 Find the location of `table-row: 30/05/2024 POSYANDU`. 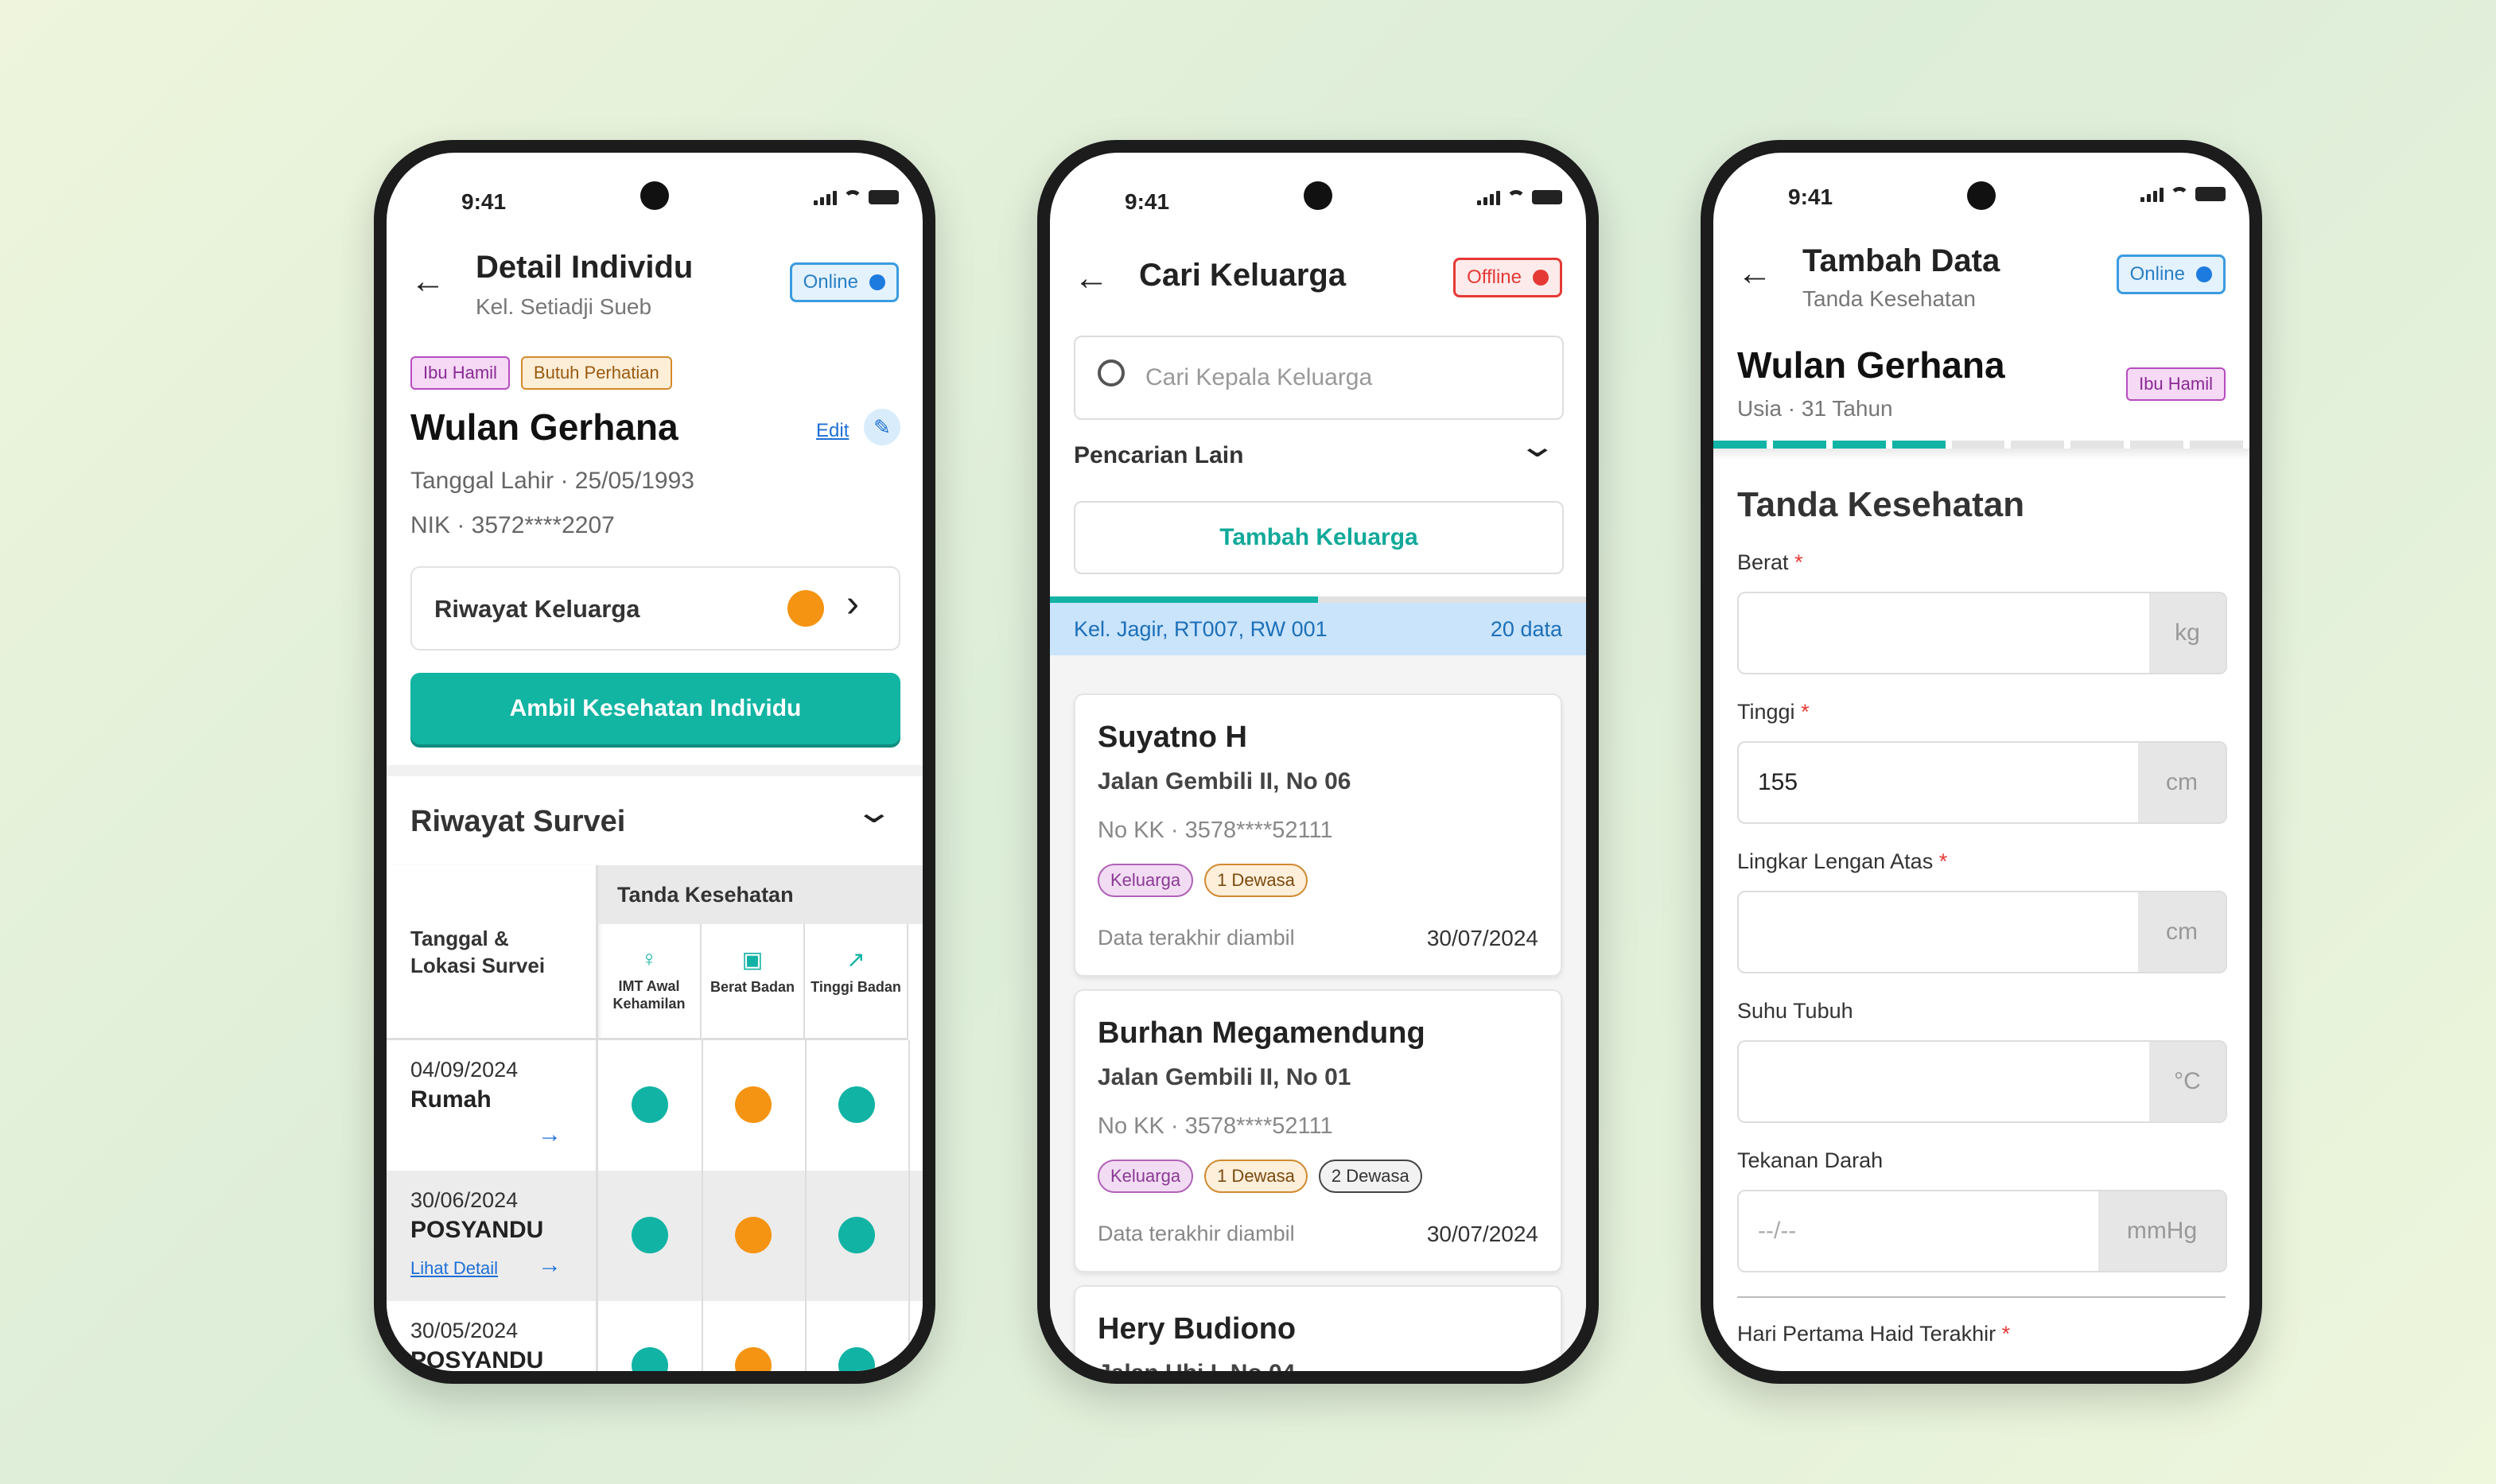

table-row: 30/05/2024 POSYANDU is located at coordinates (655, 1336).